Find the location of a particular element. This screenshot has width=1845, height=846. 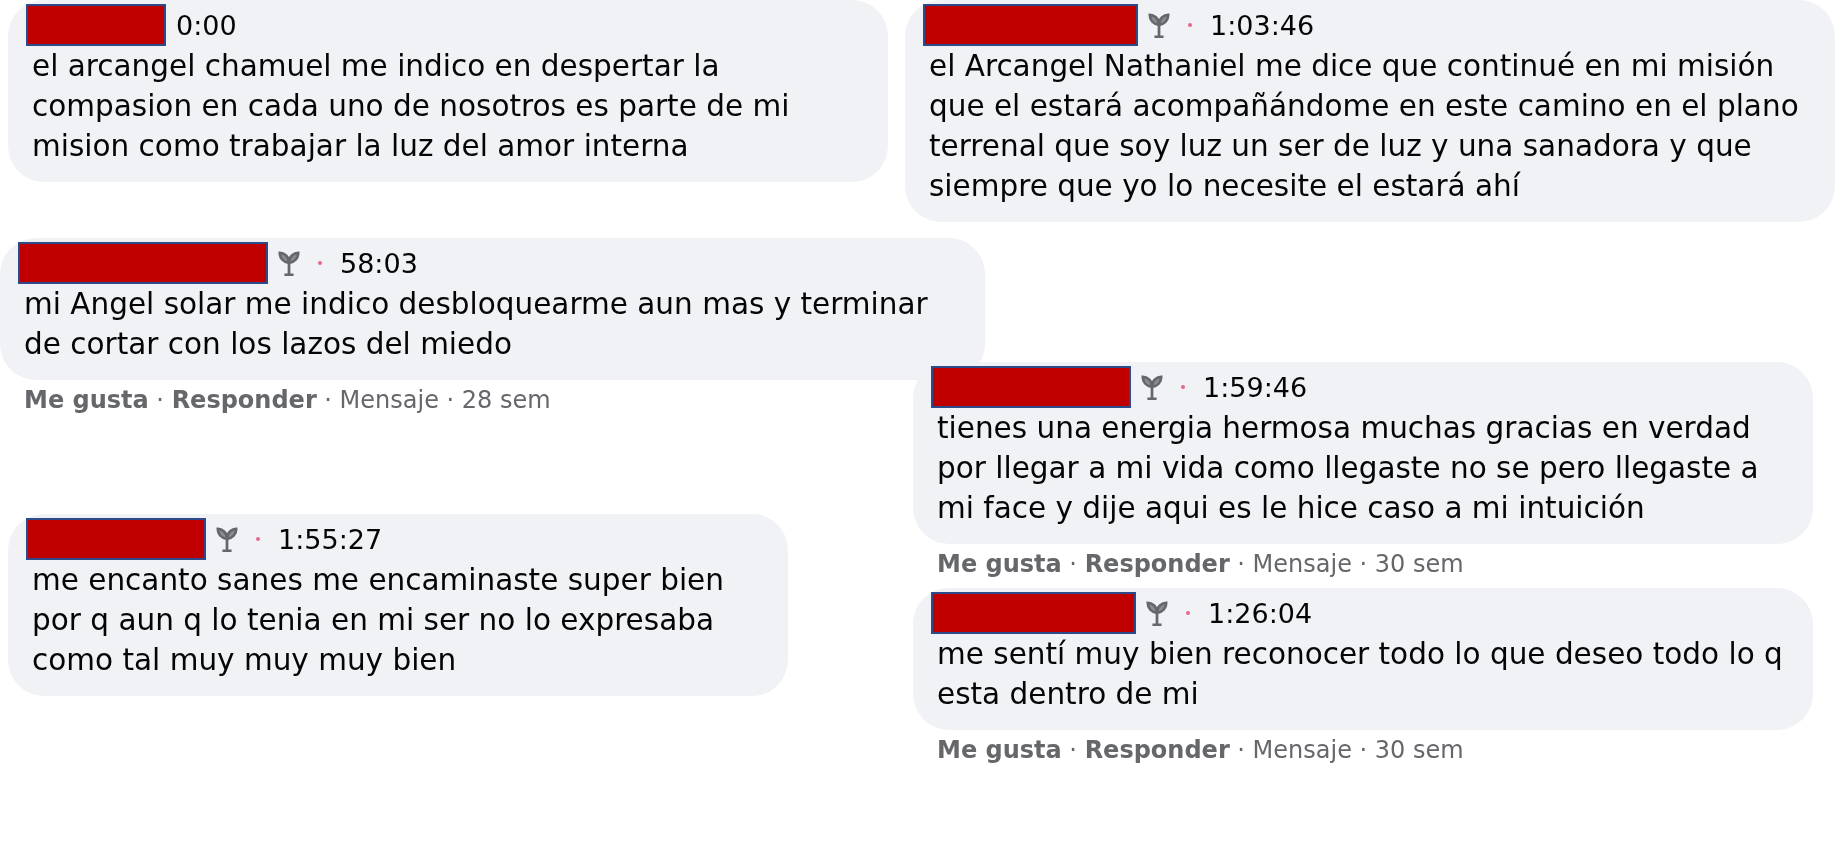

comment-actions: Me gusta · Responder · Mensaje · 28 sem is located at coordinates (452, 397).